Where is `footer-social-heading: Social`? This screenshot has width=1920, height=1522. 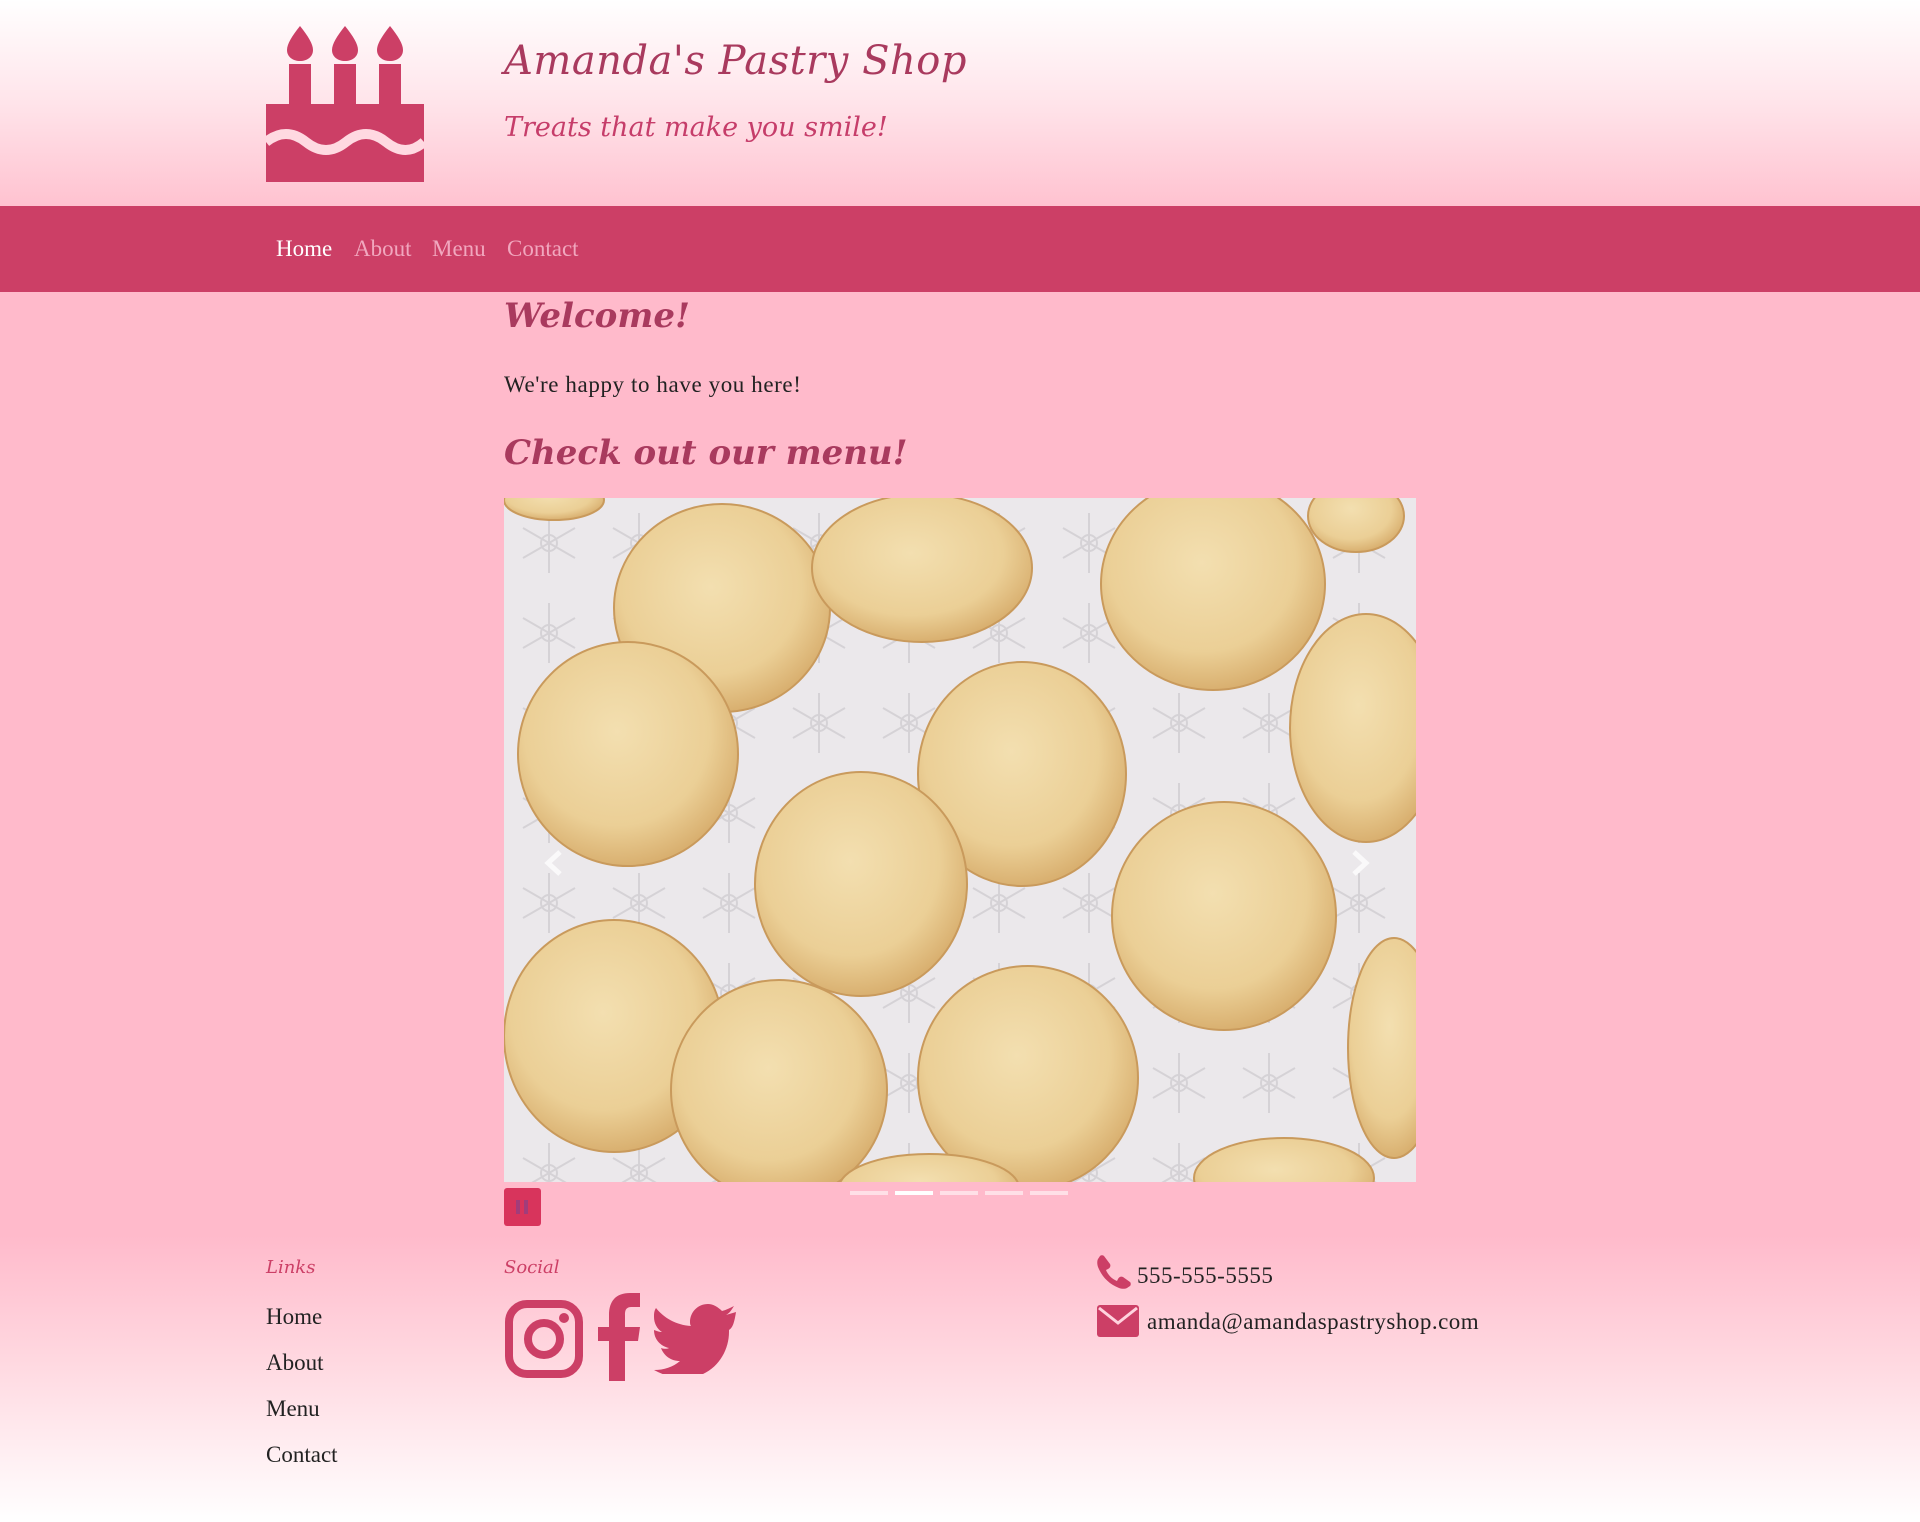 footer-social-heading: Social is located at coordinates (532, 1267).